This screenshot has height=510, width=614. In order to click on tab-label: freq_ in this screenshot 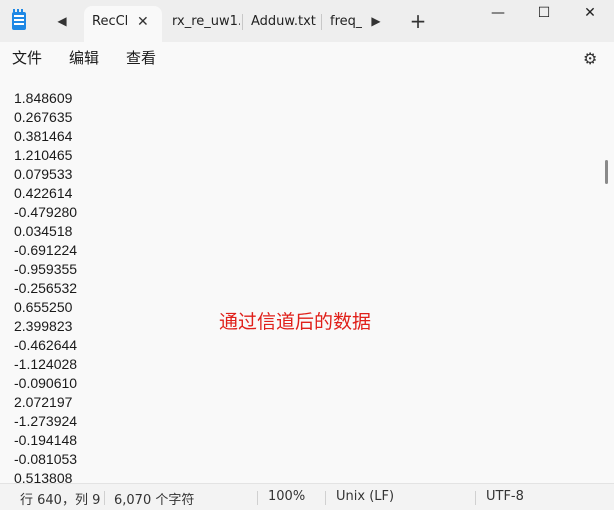, I will do `click(346, 21)`.